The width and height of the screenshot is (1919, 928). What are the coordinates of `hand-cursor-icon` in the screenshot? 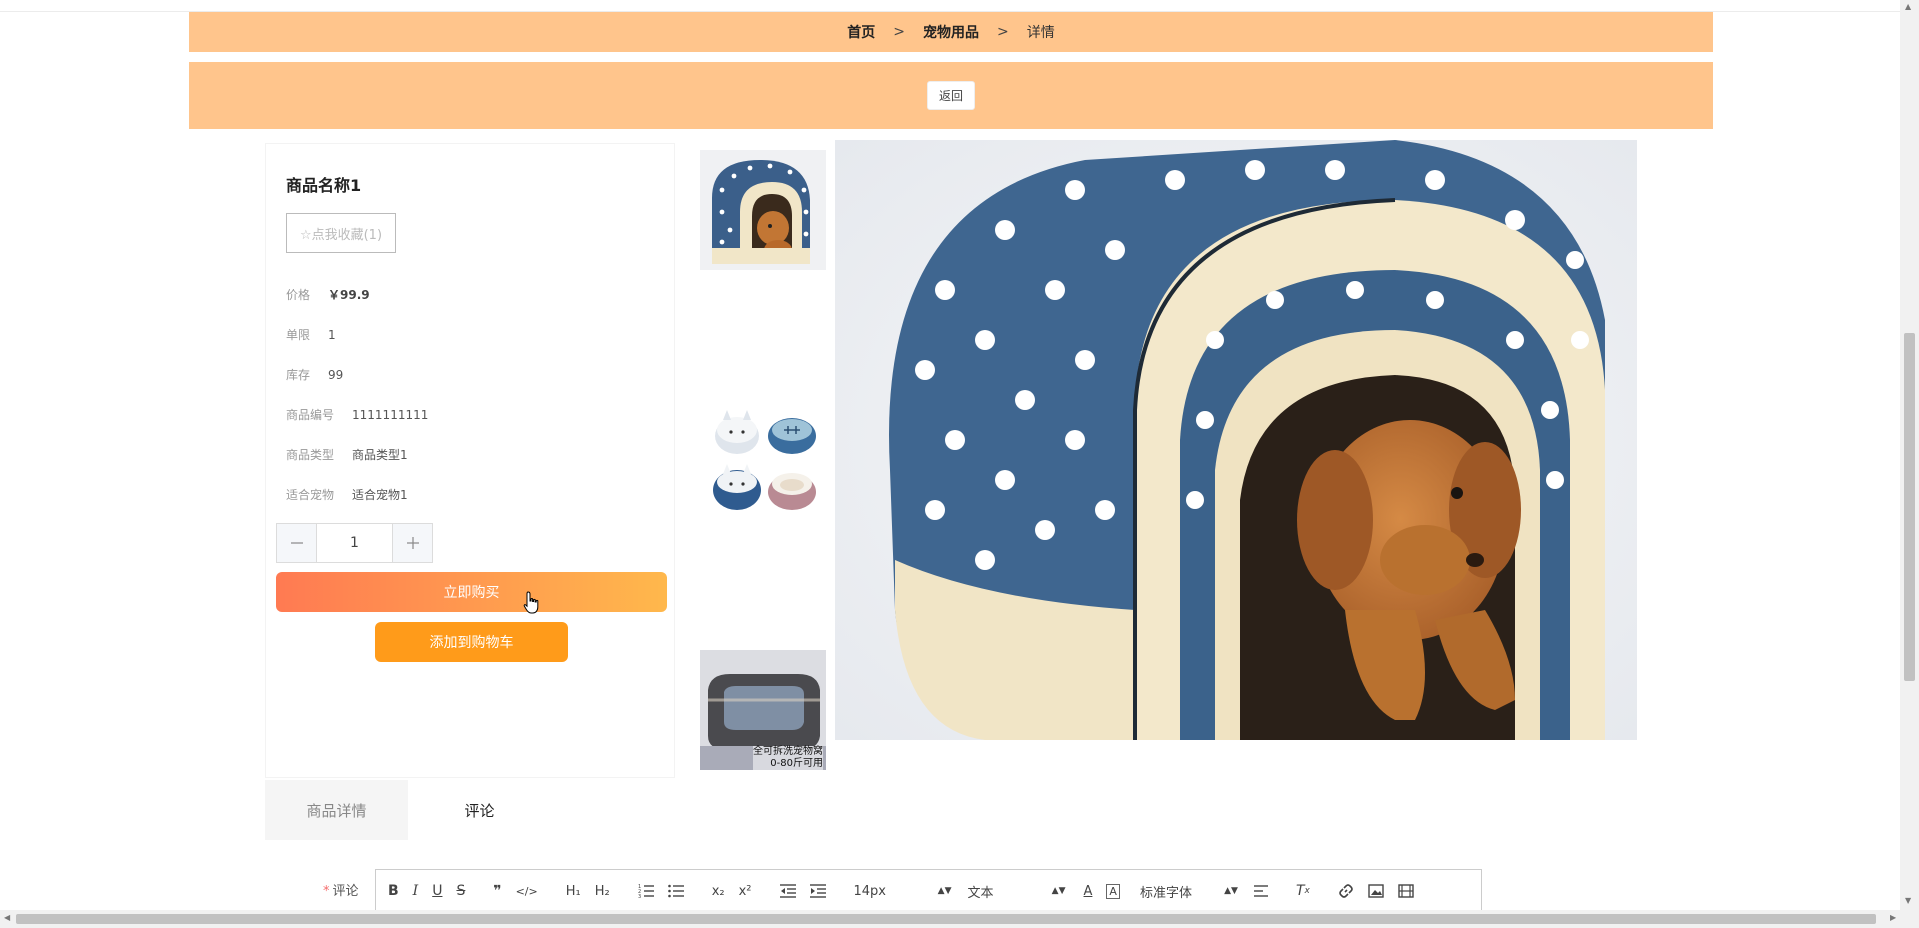 It's located at (531, 602).